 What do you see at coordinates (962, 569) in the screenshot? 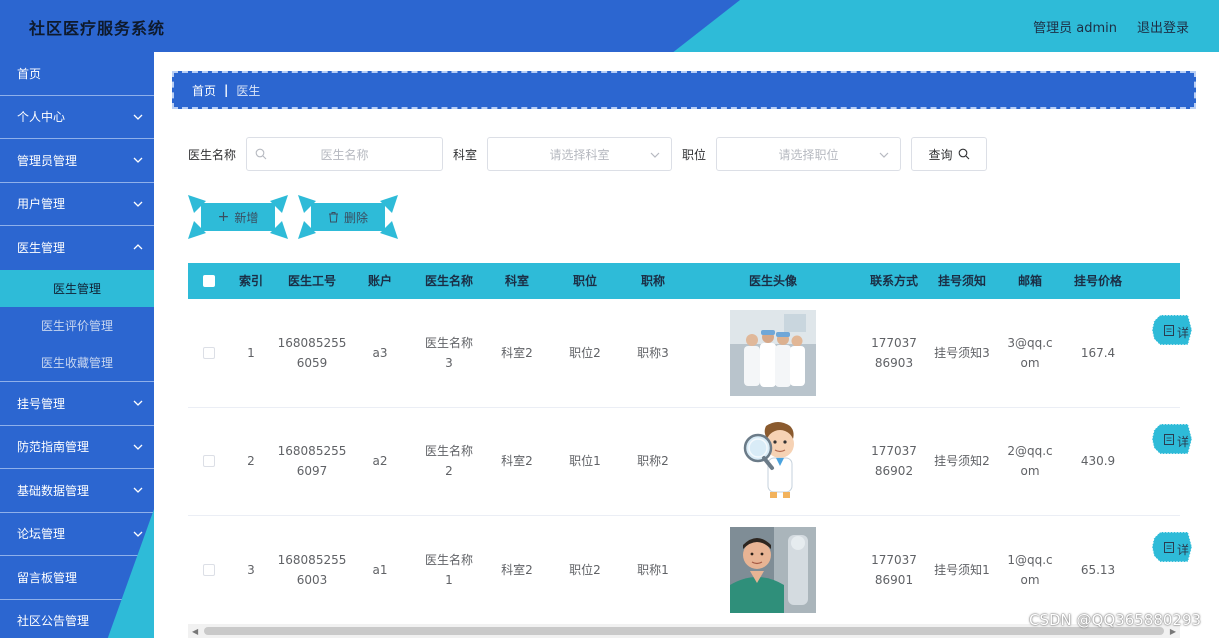
I see `cell-notice: 挂号须知1` at bounding box center [962, 569].